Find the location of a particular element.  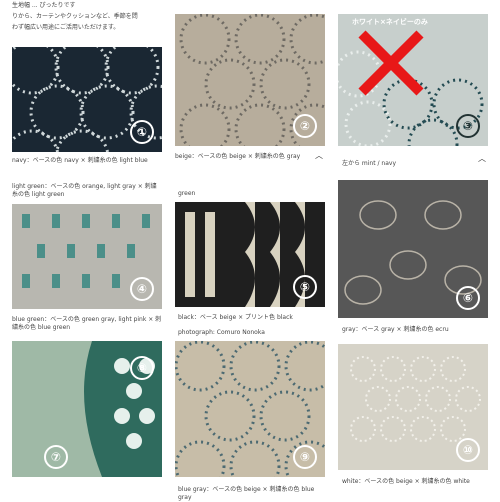

number-badge-7: ⑦ is located at coordinates (56, 457).